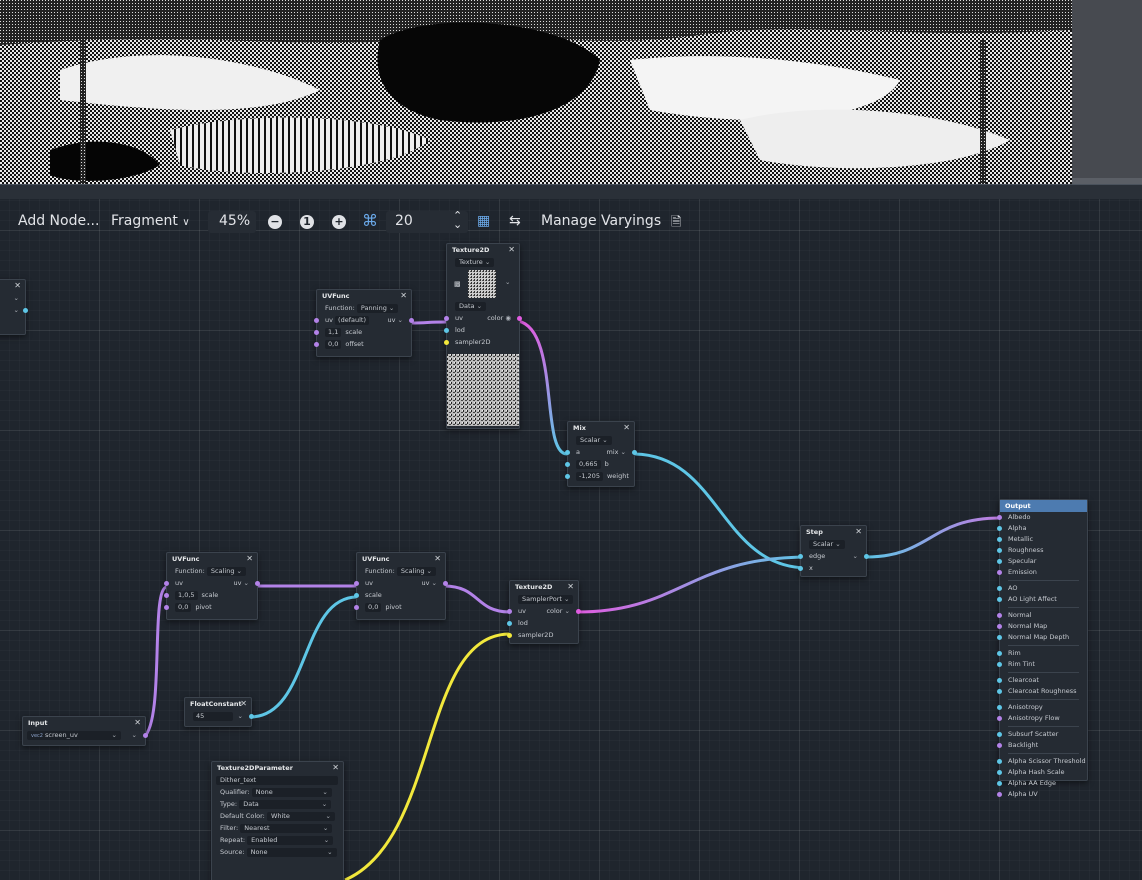  Describe the element at coordinates (800, 568) in the screenshot. I see `x-input-port` at that location.